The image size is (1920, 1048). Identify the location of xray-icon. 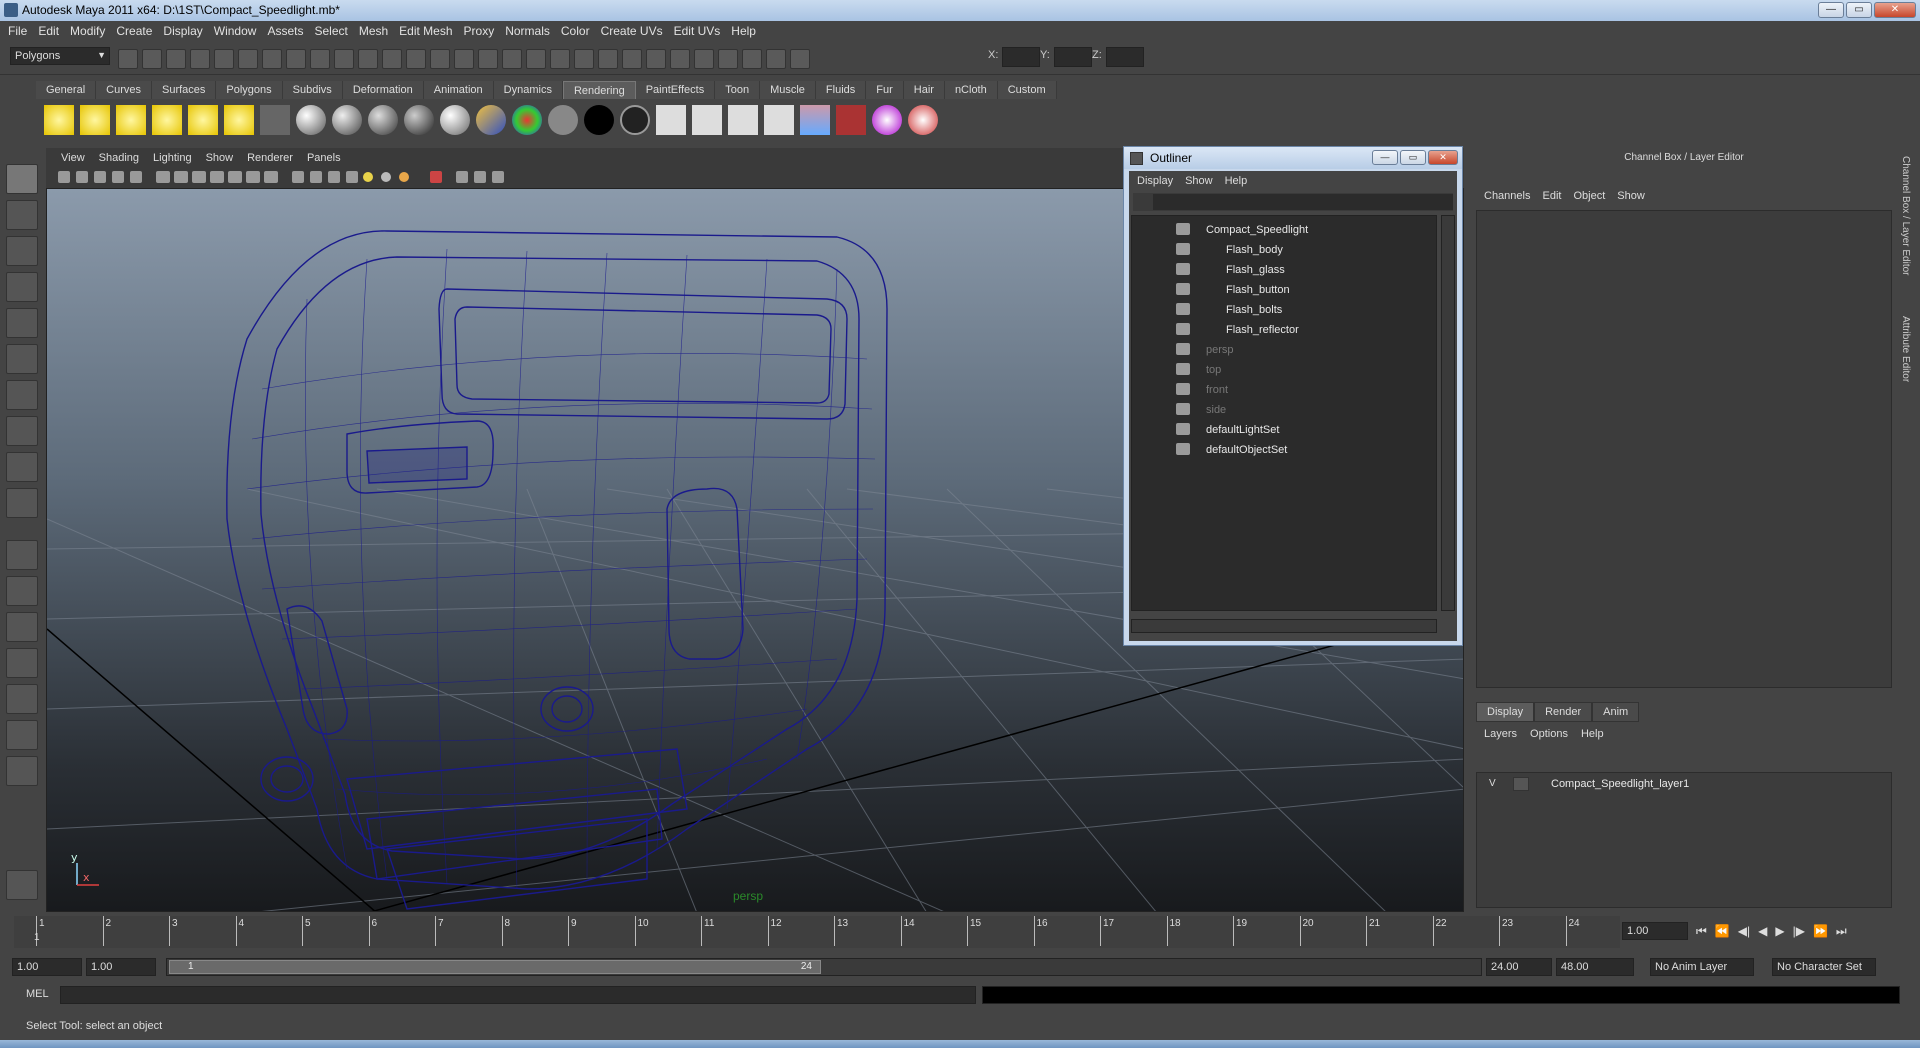
(436, 177).